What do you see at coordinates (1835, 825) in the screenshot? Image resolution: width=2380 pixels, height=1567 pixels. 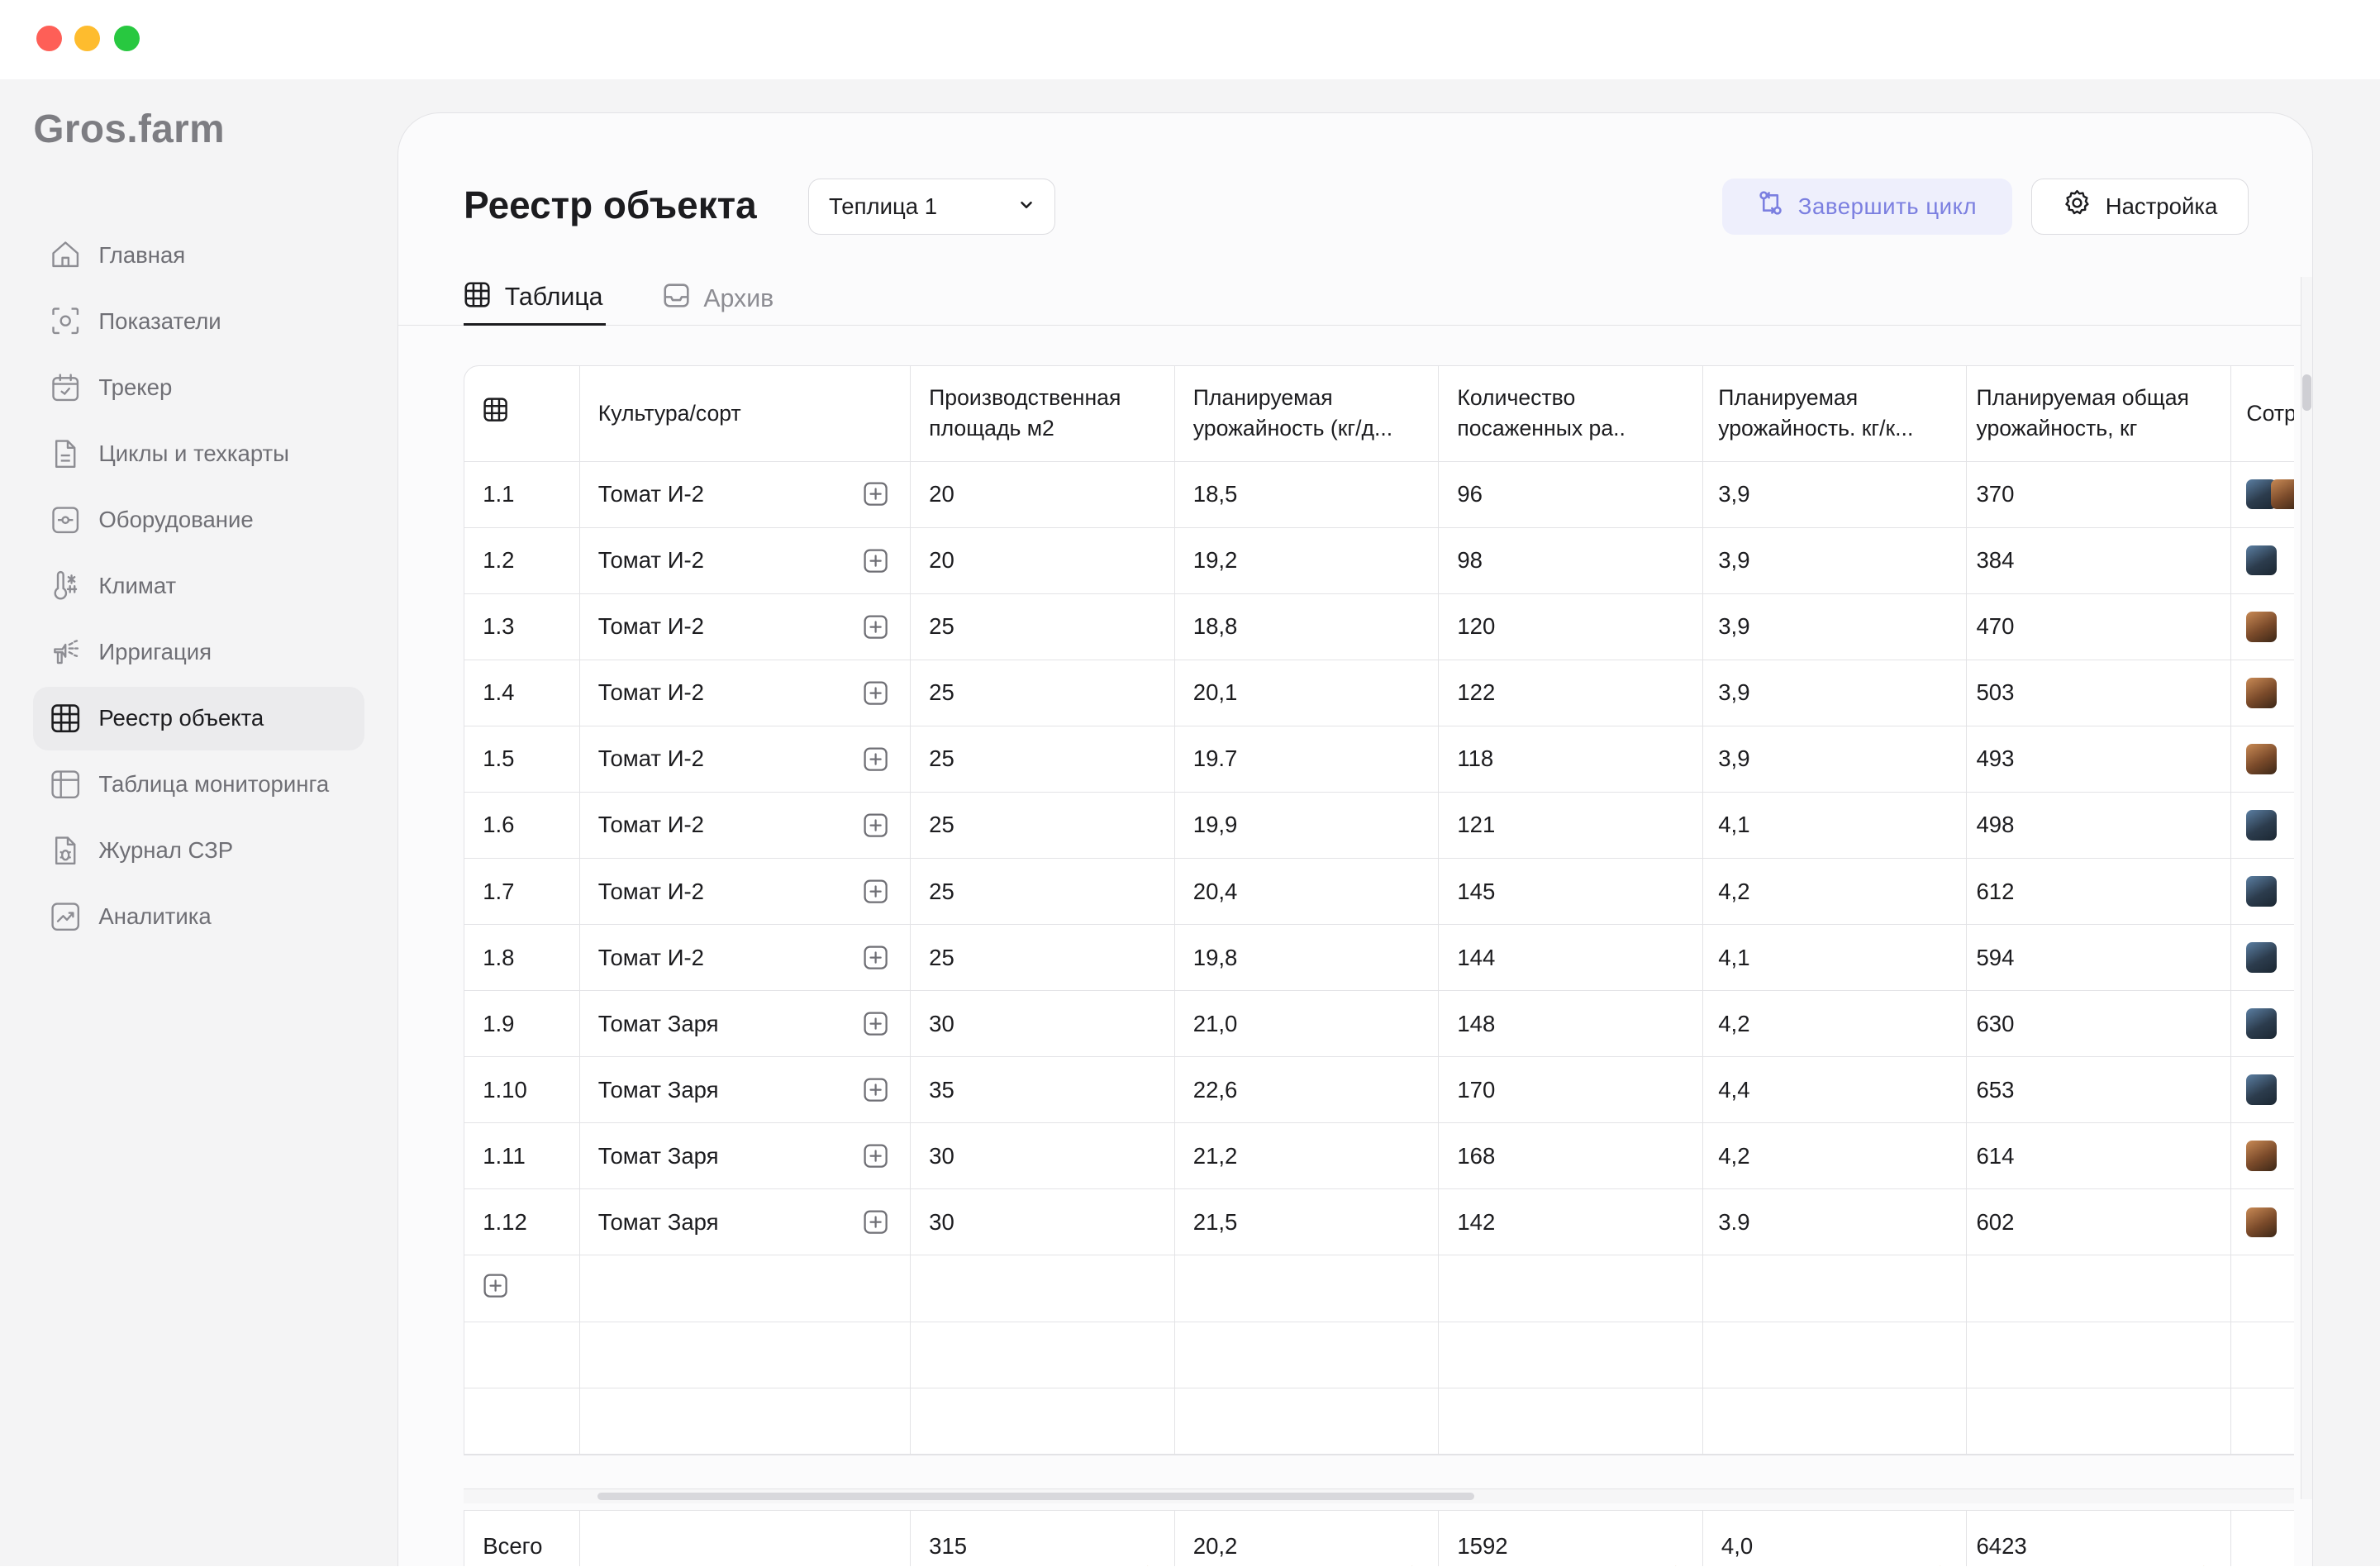 I see `yield-kg-cell: 4,1` at bounding box center [1835, 825].